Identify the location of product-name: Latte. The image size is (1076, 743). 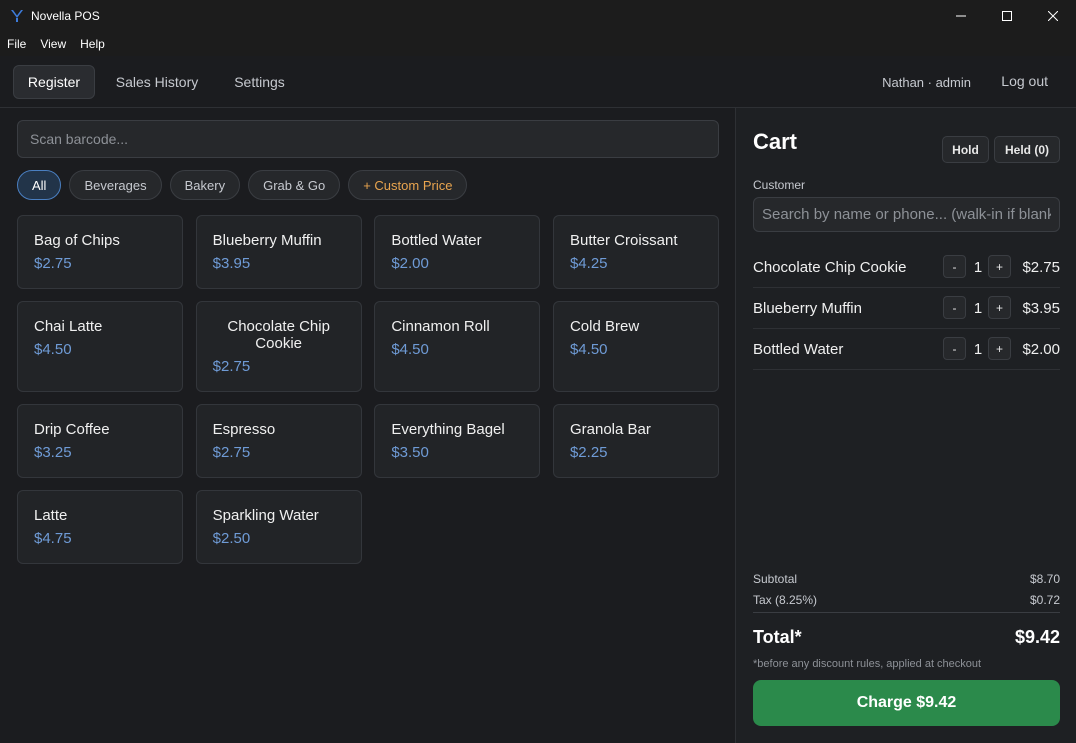
(51, 515).